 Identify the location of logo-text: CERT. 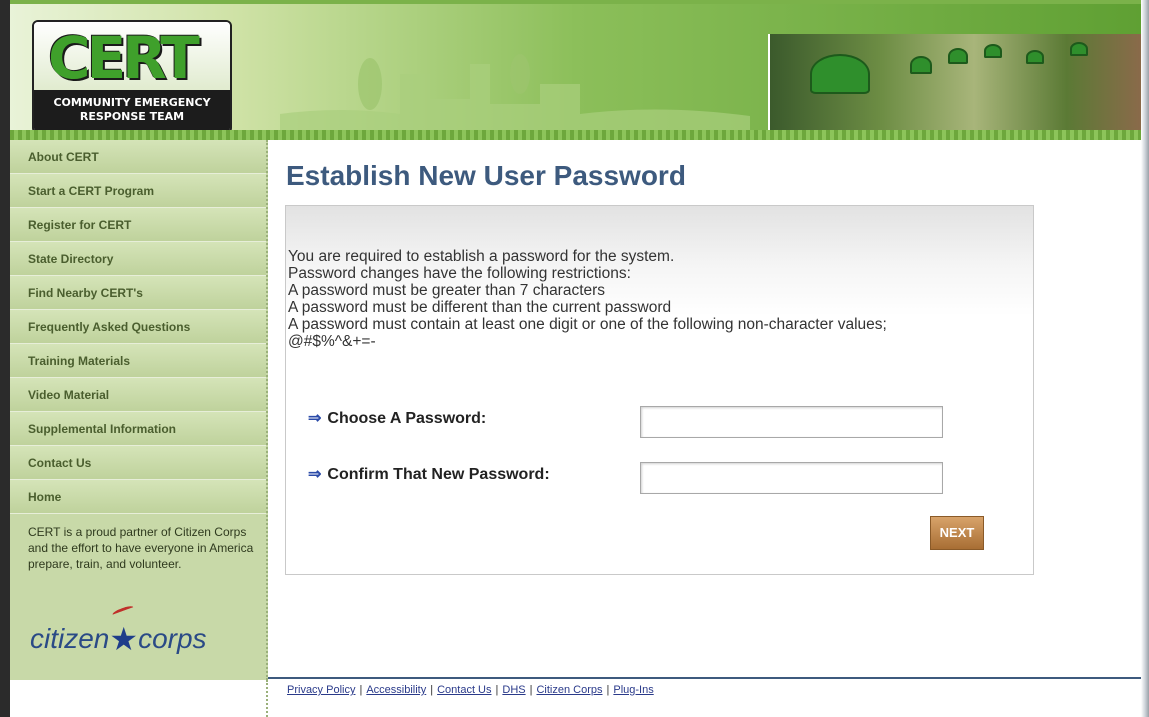
(124, 58).